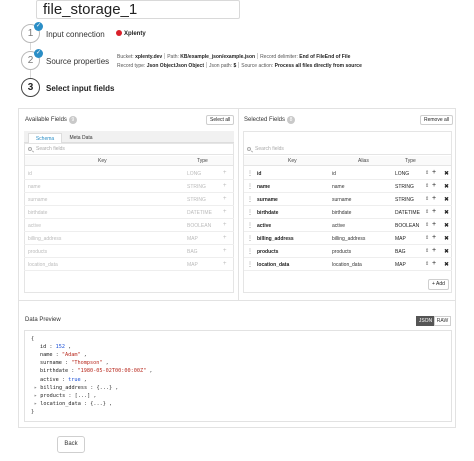  Describe the element at coordinates (77, 61) in the screenshot. I see `step-2-label: Source properties` at that location.